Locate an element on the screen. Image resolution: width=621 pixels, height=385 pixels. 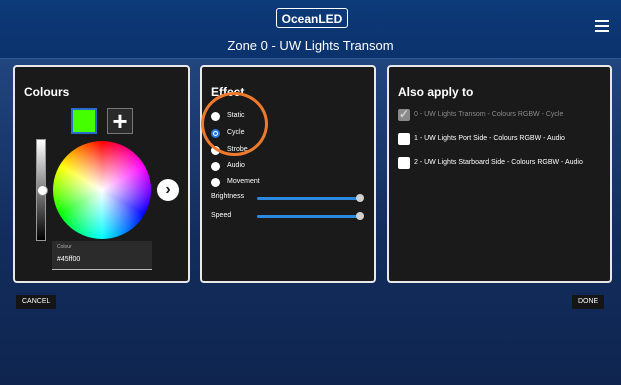
radio-label: Static is located at coordinates (236, 115).